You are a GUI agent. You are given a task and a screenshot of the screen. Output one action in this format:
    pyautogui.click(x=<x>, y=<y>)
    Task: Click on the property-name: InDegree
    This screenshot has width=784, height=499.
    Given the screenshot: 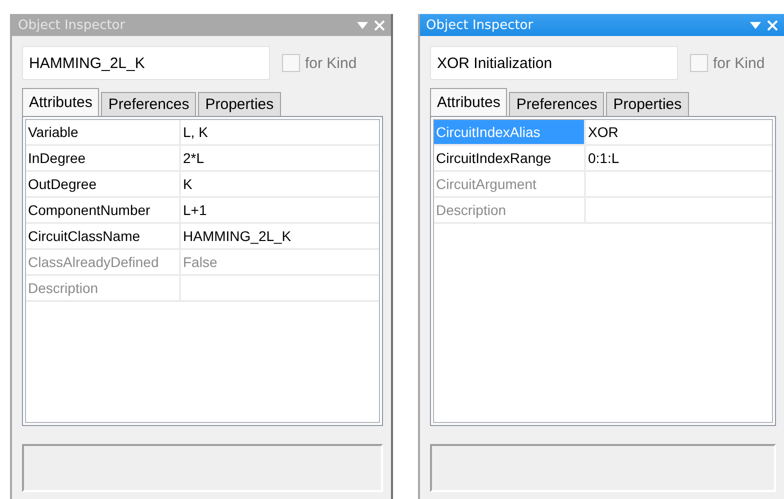 What is the action you would take?
    pyautogui.click(x=103, y=158)
    